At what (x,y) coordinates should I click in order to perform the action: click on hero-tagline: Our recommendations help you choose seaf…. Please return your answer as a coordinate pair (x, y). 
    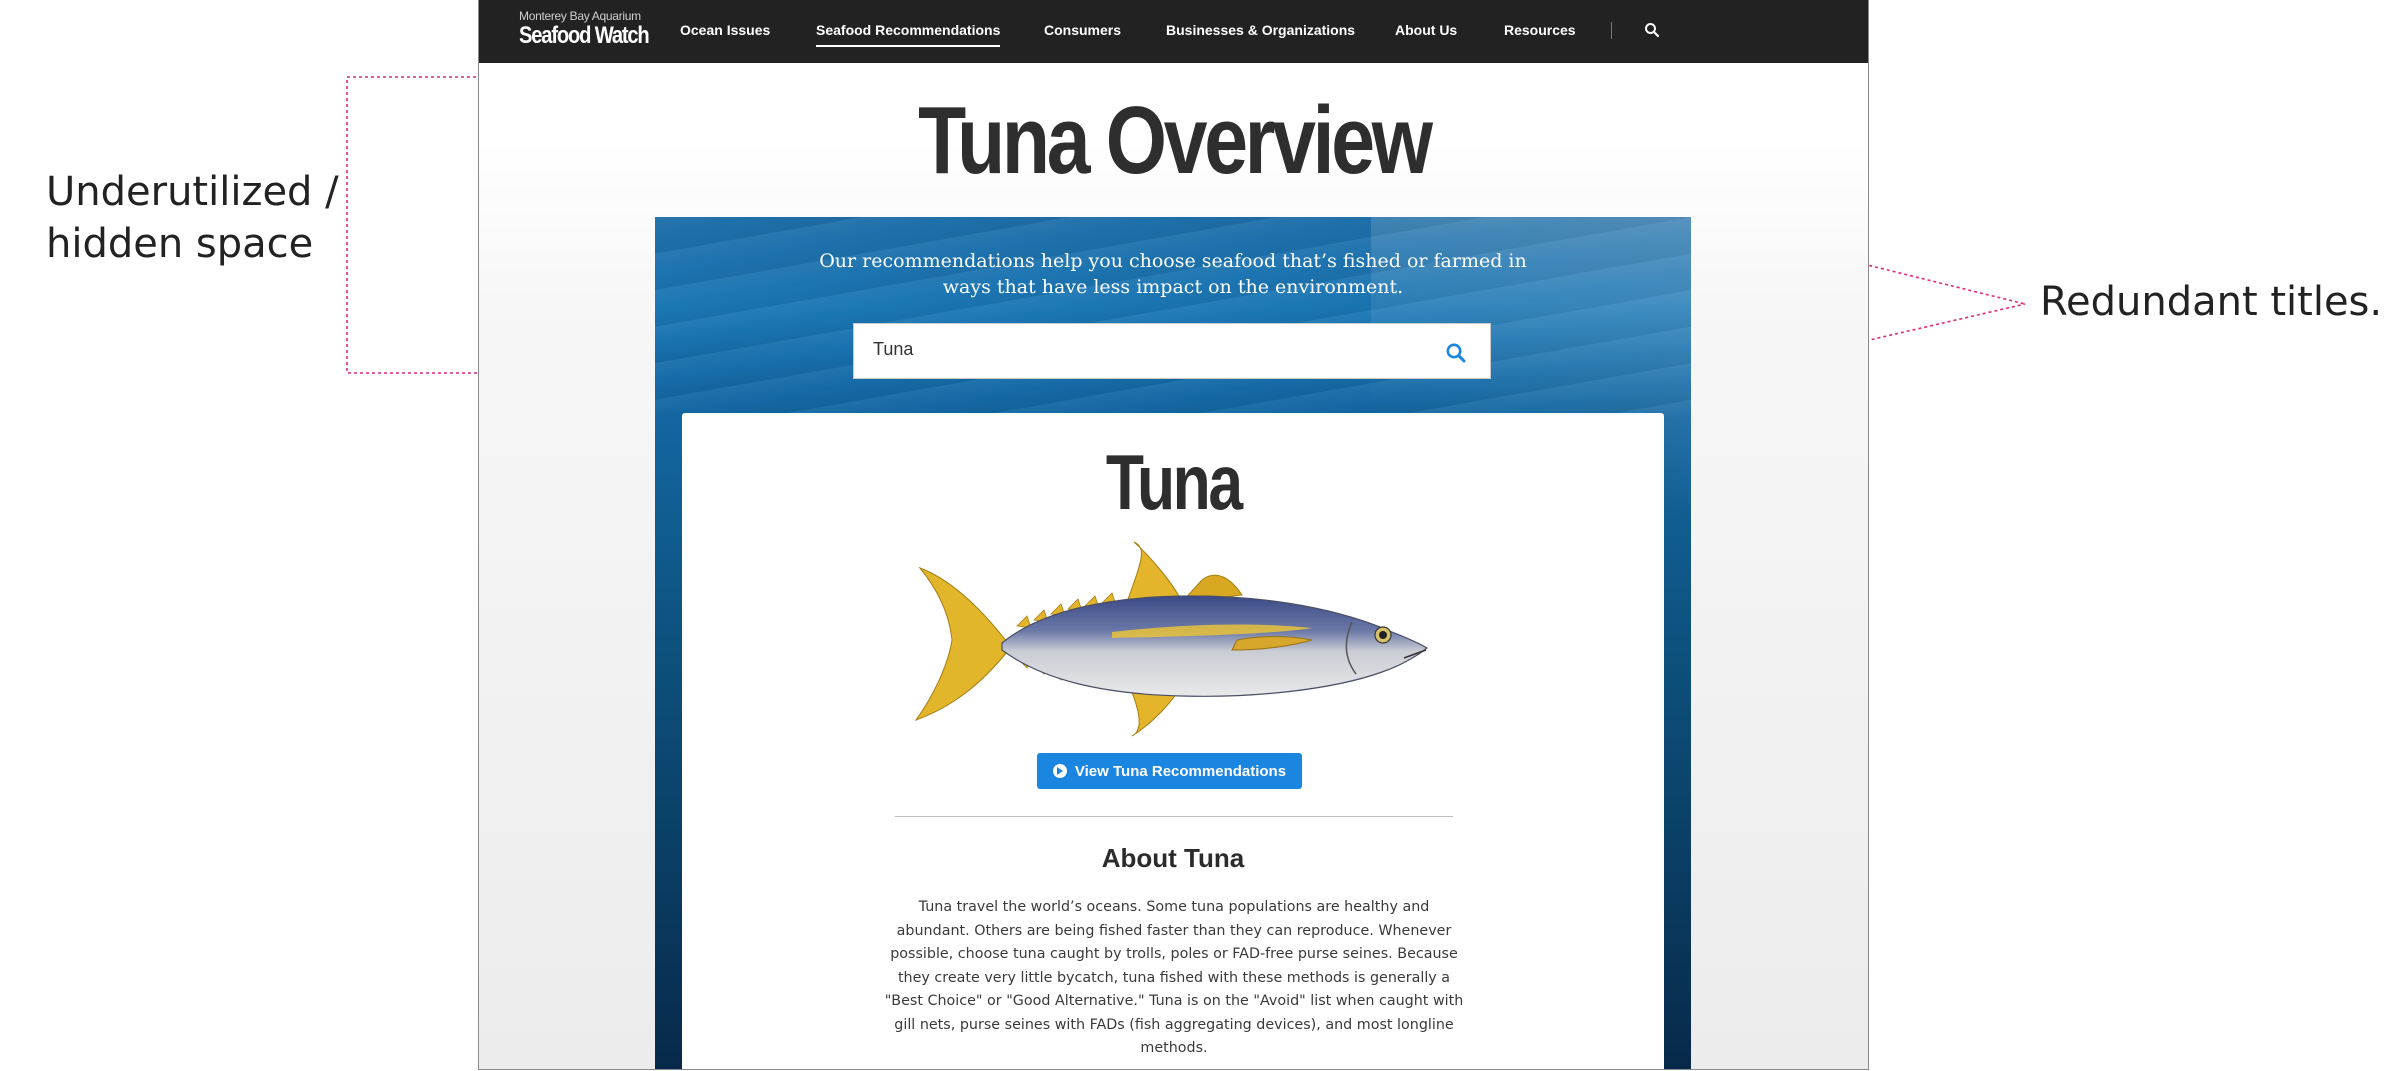
    Looking at the image, I should click on (1173, 274).